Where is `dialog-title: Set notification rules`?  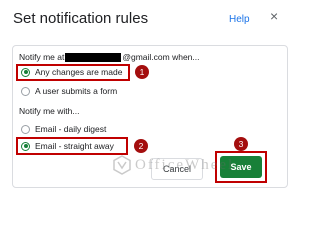 dialog-title: Set notification rules is located at coordinates (81, 18).